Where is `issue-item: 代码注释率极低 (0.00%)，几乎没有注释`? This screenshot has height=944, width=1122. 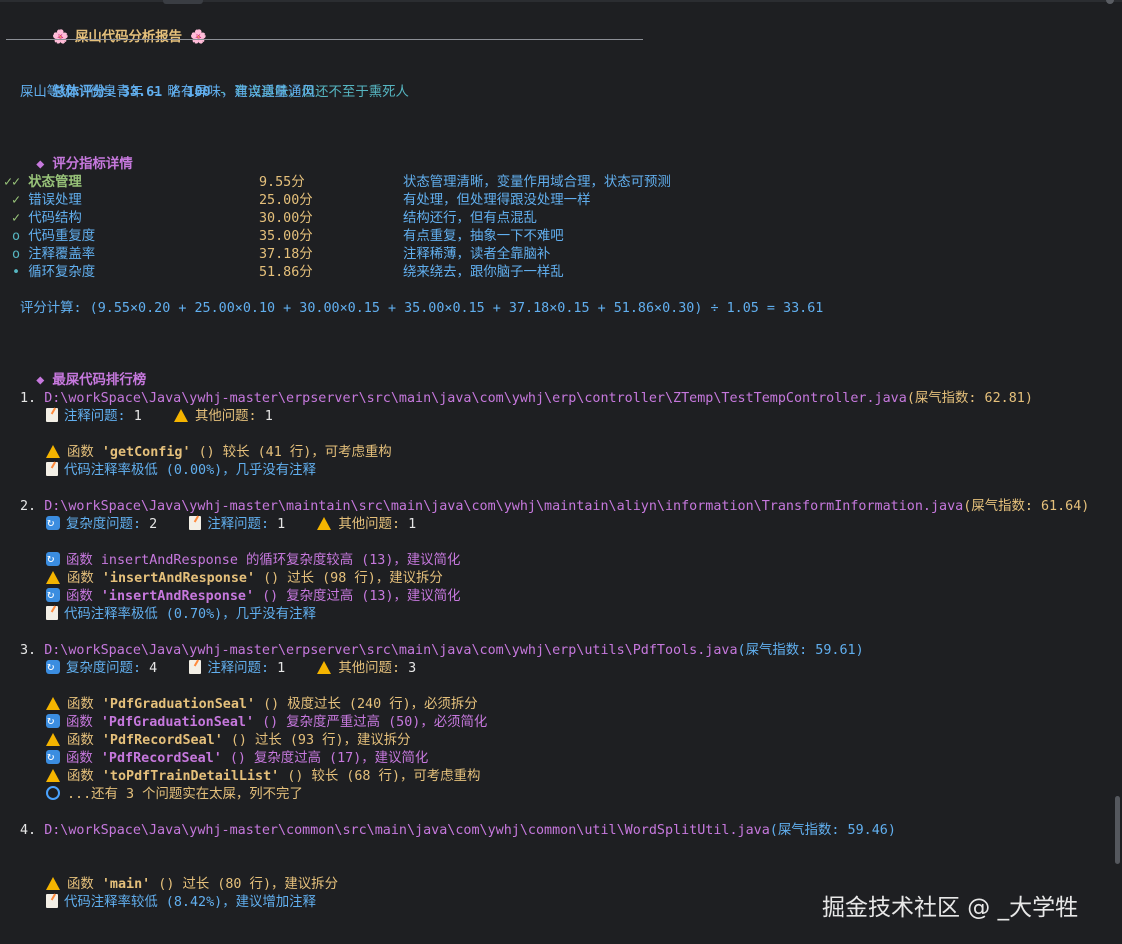 issue-item: 代码注释率极低 (0.00%)，几乎没有注释 is located at coordinates (181, 471).